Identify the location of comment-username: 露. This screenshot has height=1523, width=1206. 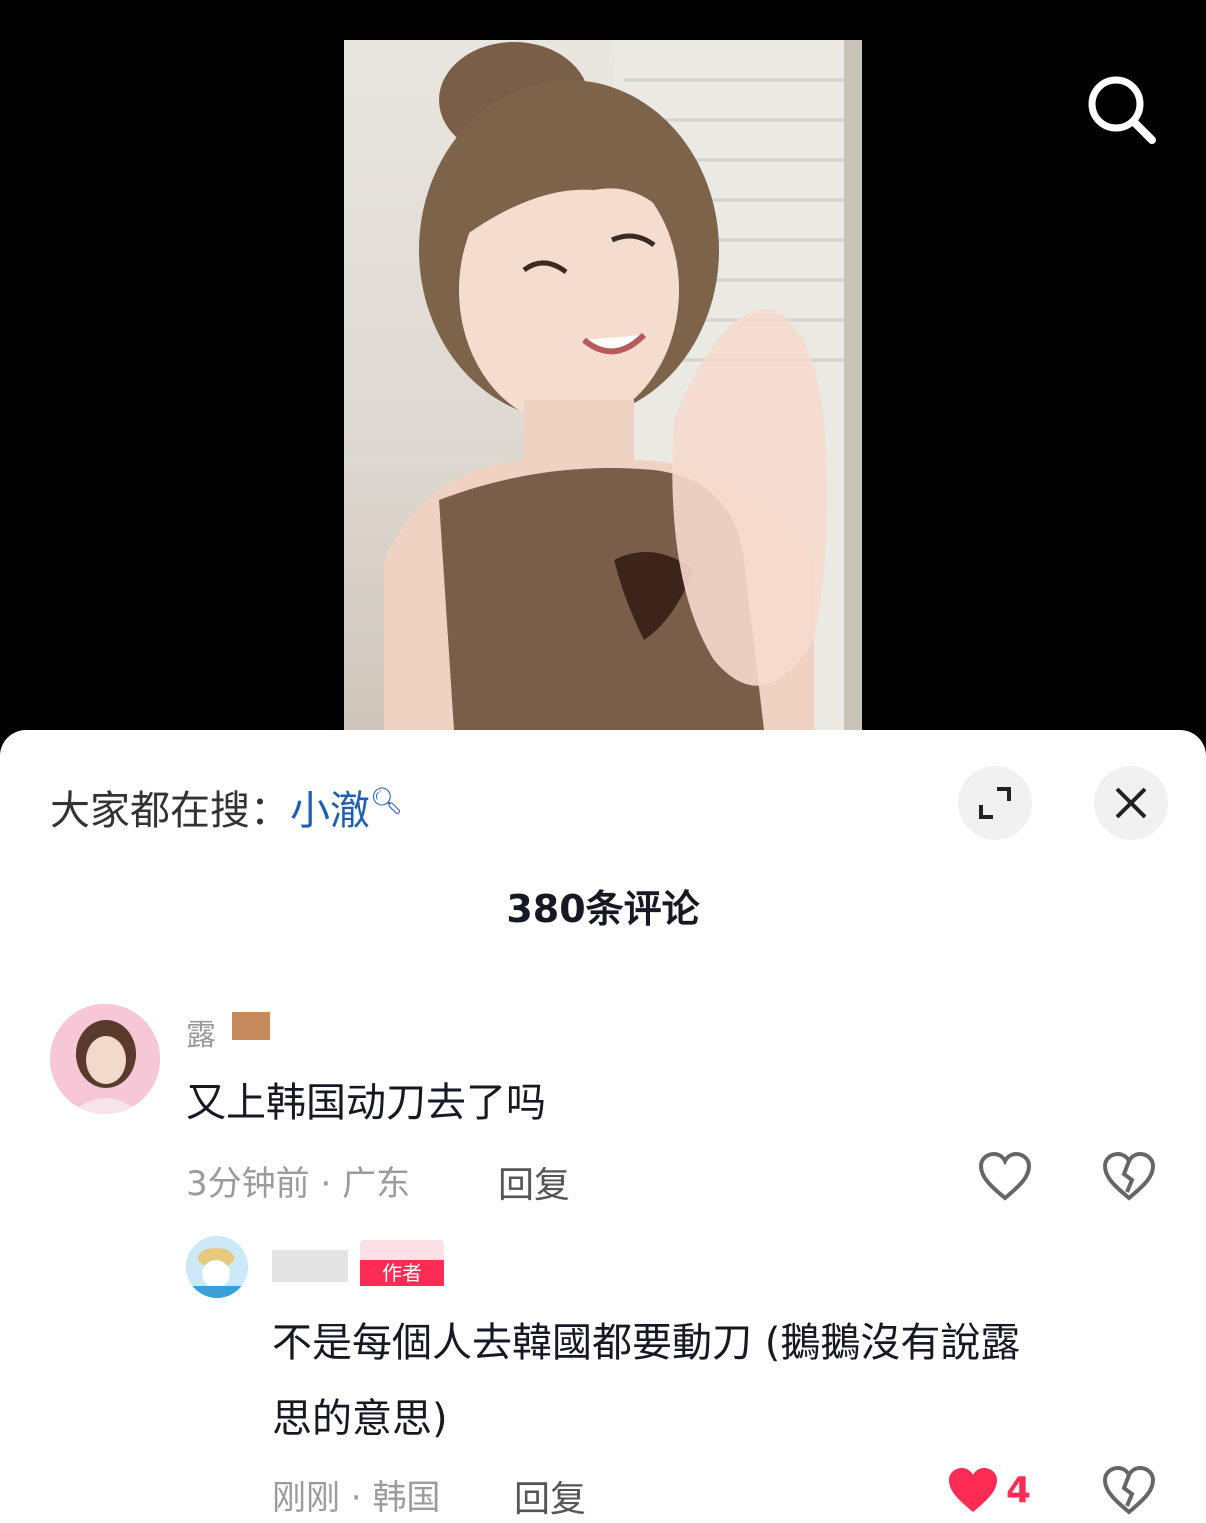
(201, 1032).